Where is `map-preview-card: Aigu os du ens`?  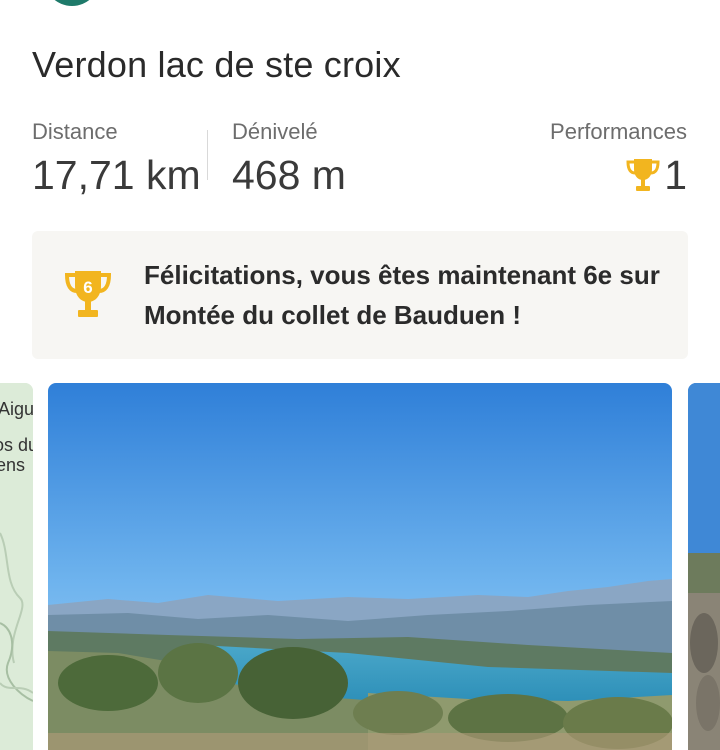
map-preview-card: Aigu os du ens is located at coordinates (16, 566).